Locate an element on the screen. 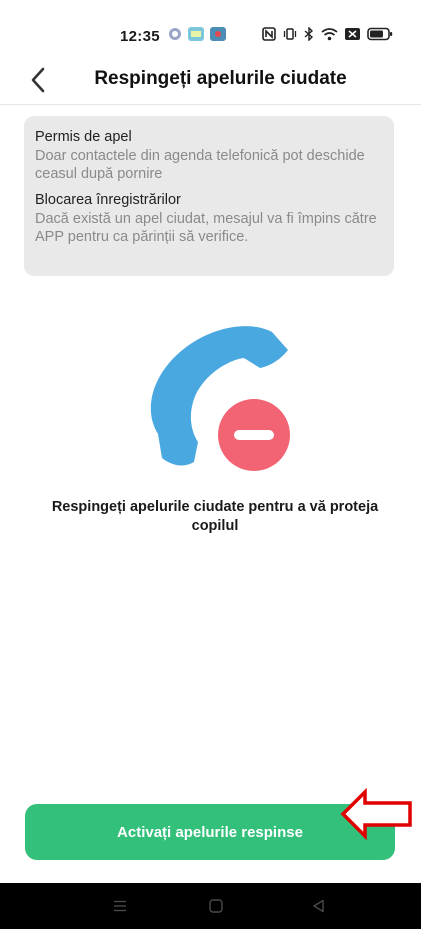 The image size is (421, 929). info-title: Blocarea înregistrărilor is located at coordinates (108, 200).